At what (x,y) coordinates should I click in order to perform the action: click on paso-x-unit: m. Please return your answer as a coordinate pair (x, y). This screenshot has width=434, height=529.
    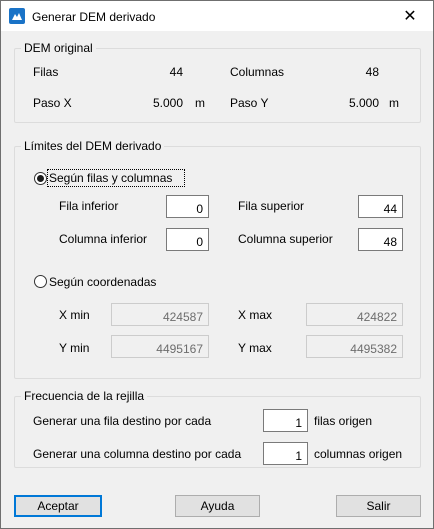
    Looking at the image, I should click on (200, 103).